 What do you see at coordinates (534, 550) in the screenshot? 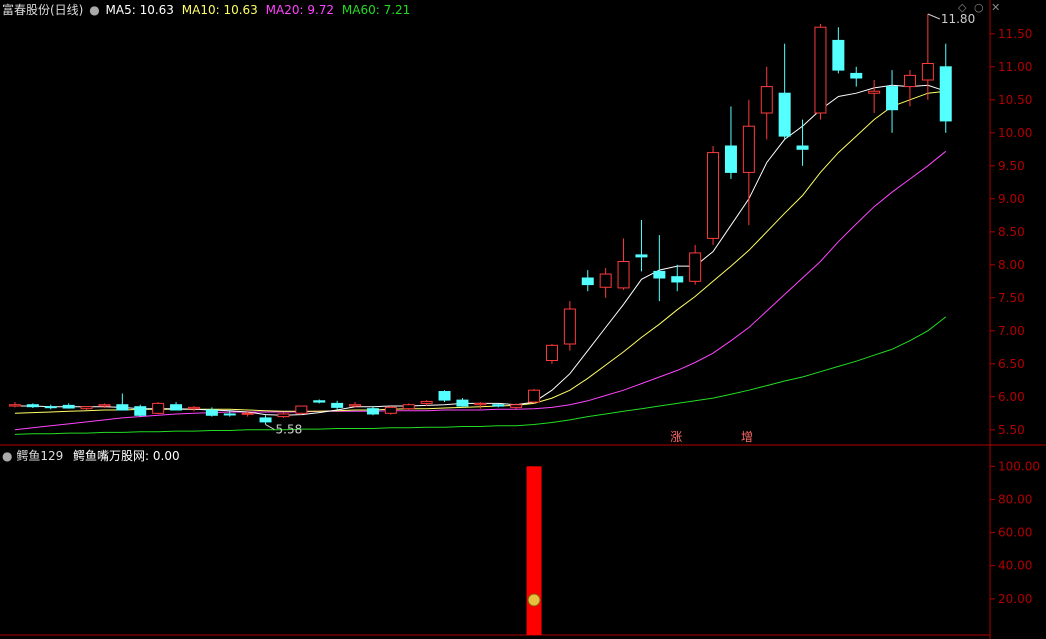
I see `signal-bar` at bounding box center [534, 550].